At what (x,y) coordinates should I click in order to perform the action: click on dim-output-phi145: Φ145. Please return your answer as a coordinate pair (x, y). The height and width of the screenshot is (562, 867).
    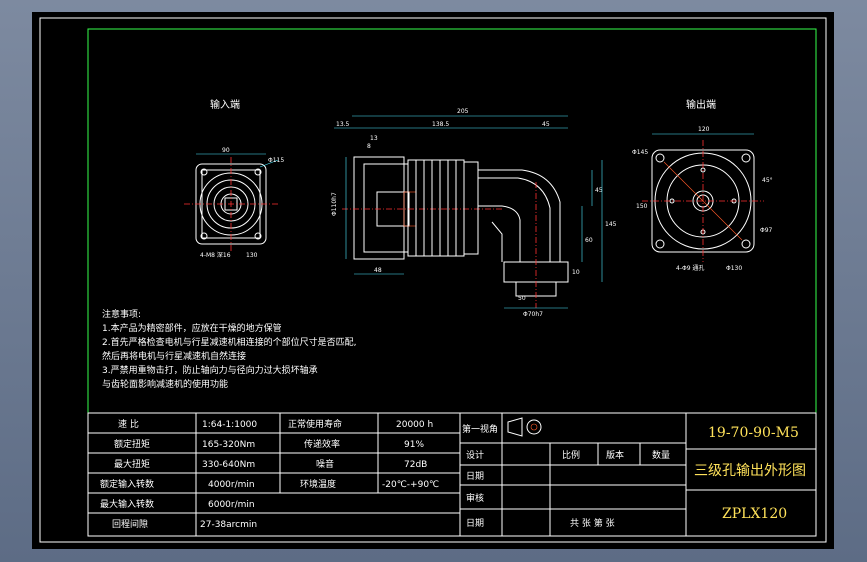
    Looking at the image, I should click on (640, 152).